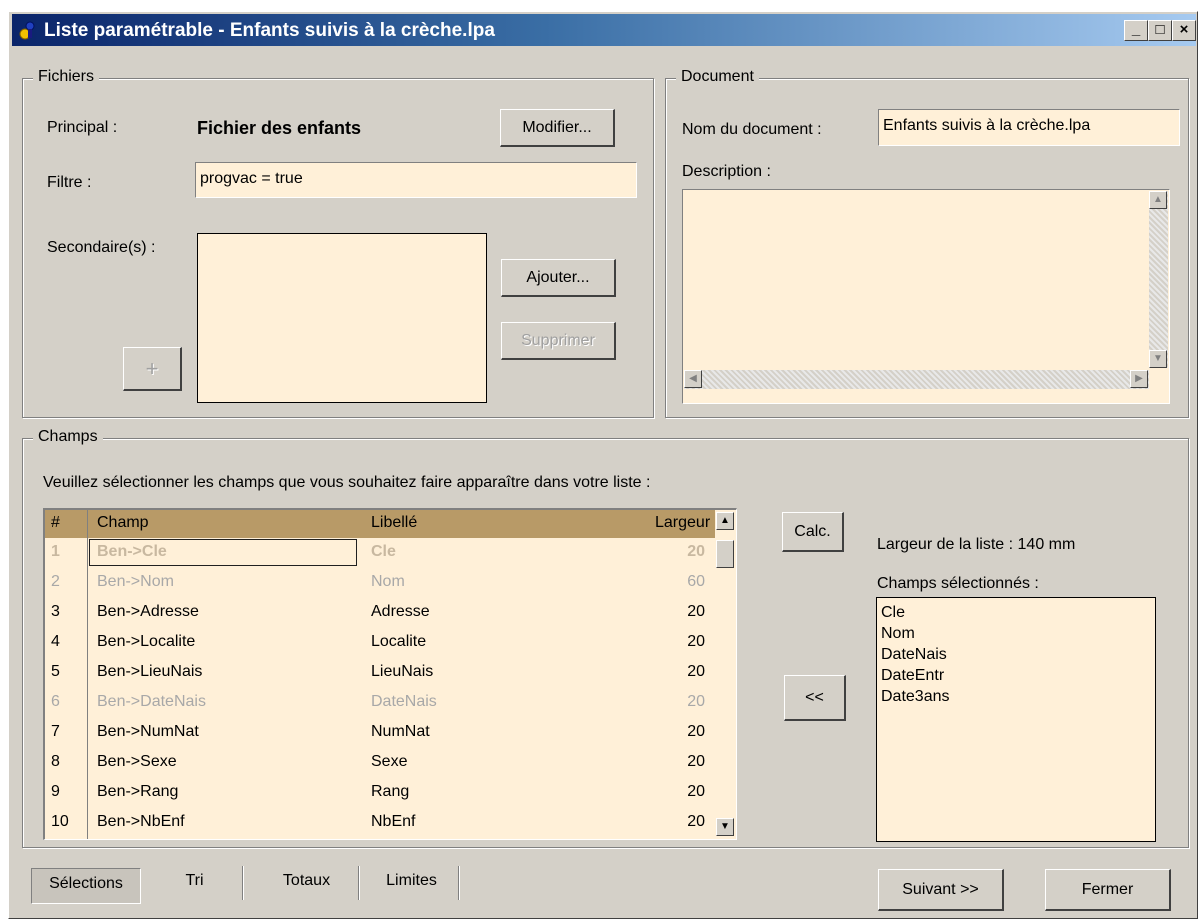  Describe the element at coordinates (725, 827) in the screenshot. I see `grid-scroll-down-icon: ▼` at that location.